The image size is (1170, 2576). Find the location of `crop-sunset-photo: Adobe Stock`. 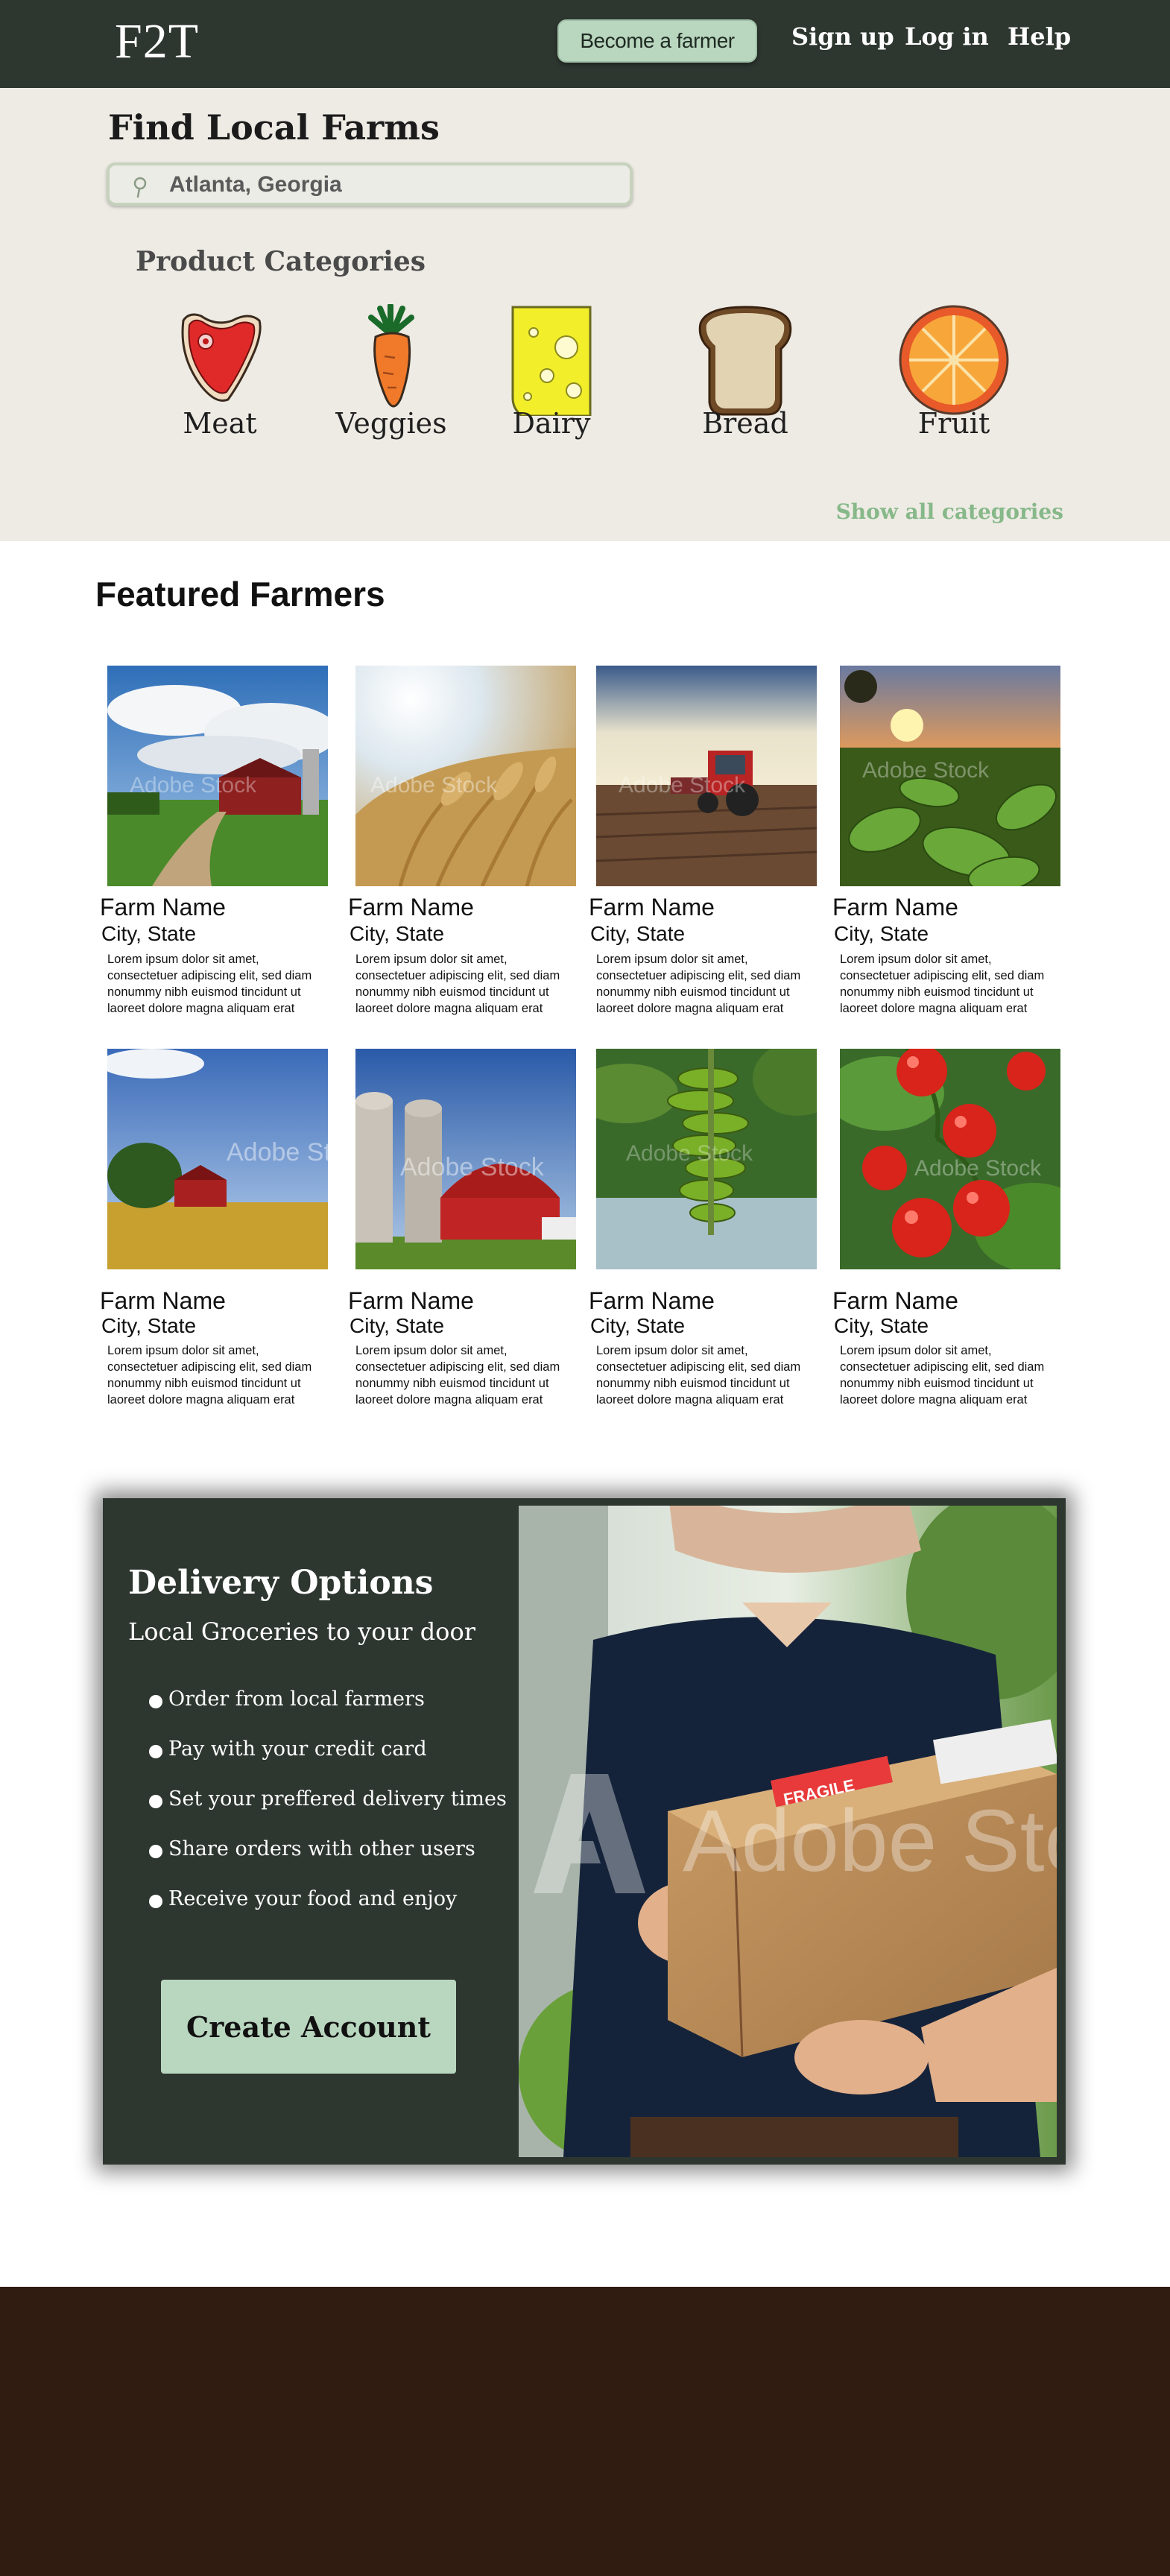

crop-sunset-photo: Adobe Stock is located at coordinates (950, 776).